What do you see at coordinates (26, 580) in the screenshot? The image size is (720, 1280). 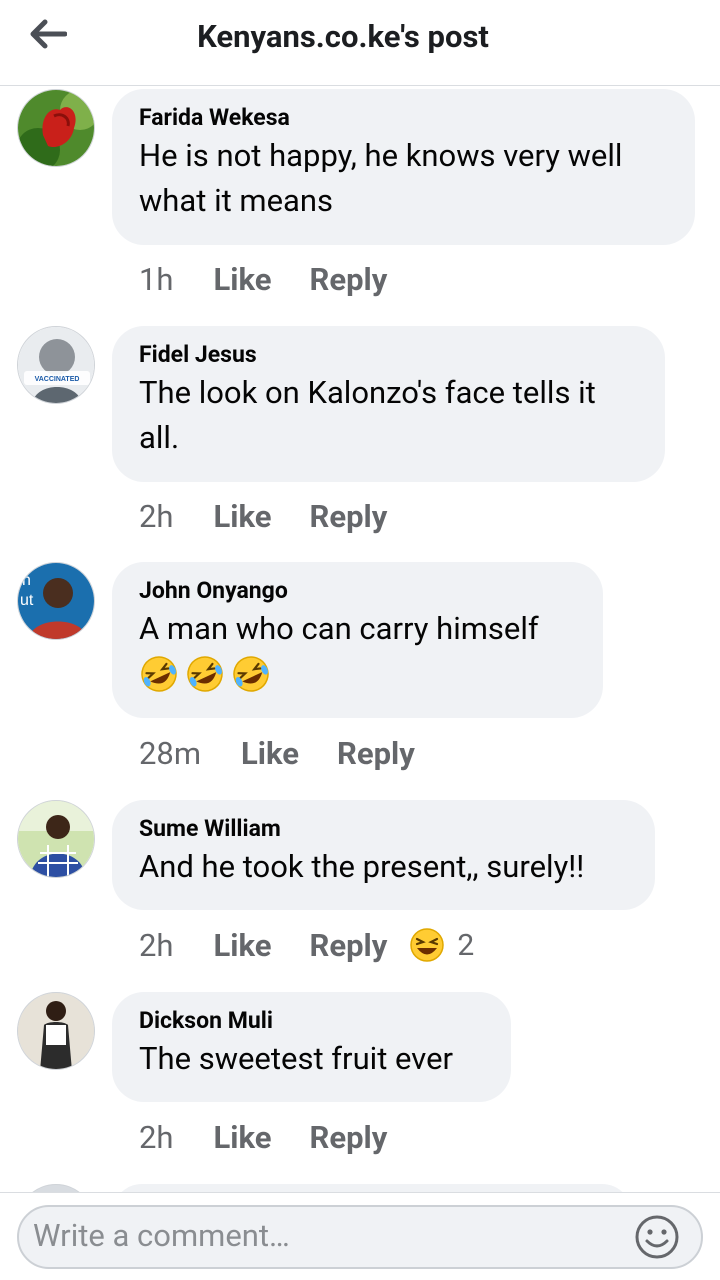 I see `svg-text: n` at bounding box center [26, 580].